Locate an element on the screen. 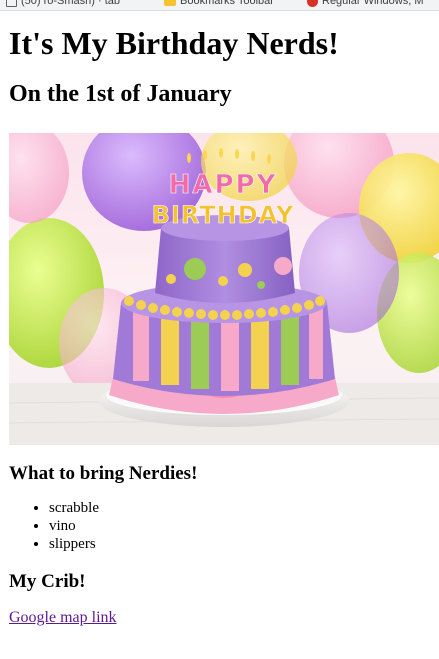 Image resolution: width=439 pixels, height=659 pixels. site-icon is located at coordinates (312, 3).